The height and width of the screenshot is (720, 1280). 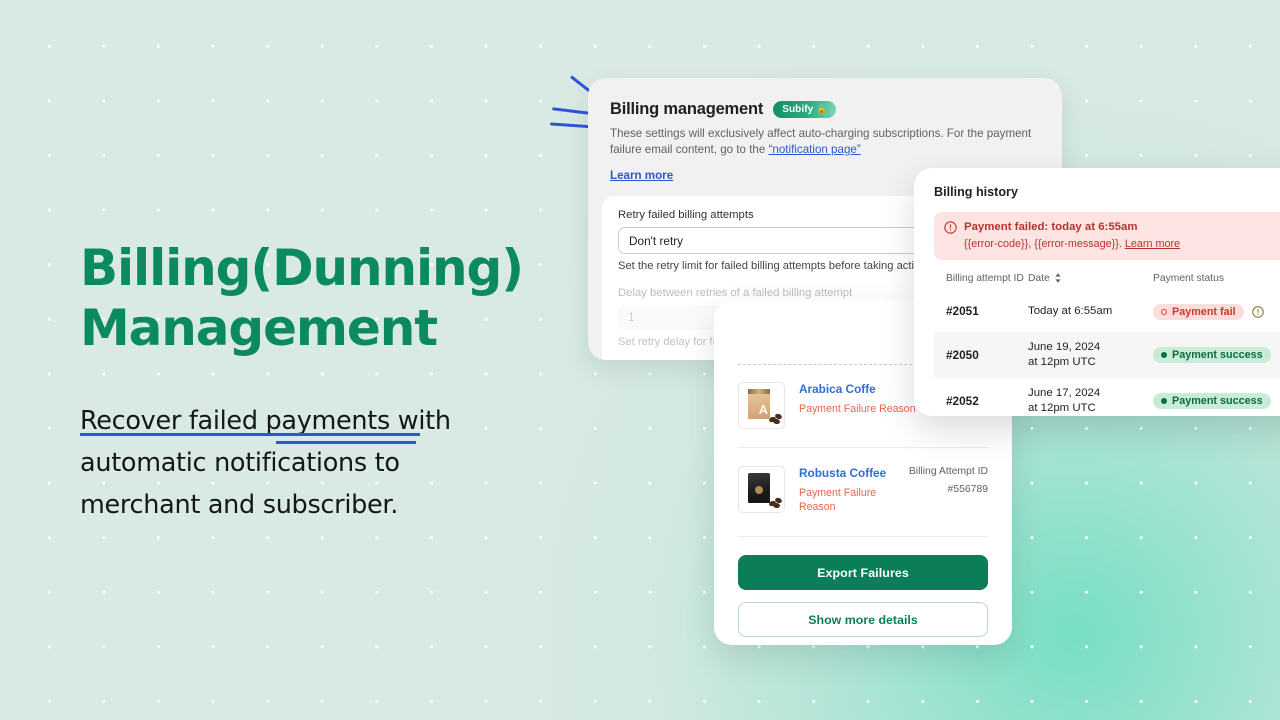 What do you see at coordinates (1051, 227) in the screenshot?
I see `alert-title: Payment failed: today at 6:55am` at bounding box center [1051, 227].